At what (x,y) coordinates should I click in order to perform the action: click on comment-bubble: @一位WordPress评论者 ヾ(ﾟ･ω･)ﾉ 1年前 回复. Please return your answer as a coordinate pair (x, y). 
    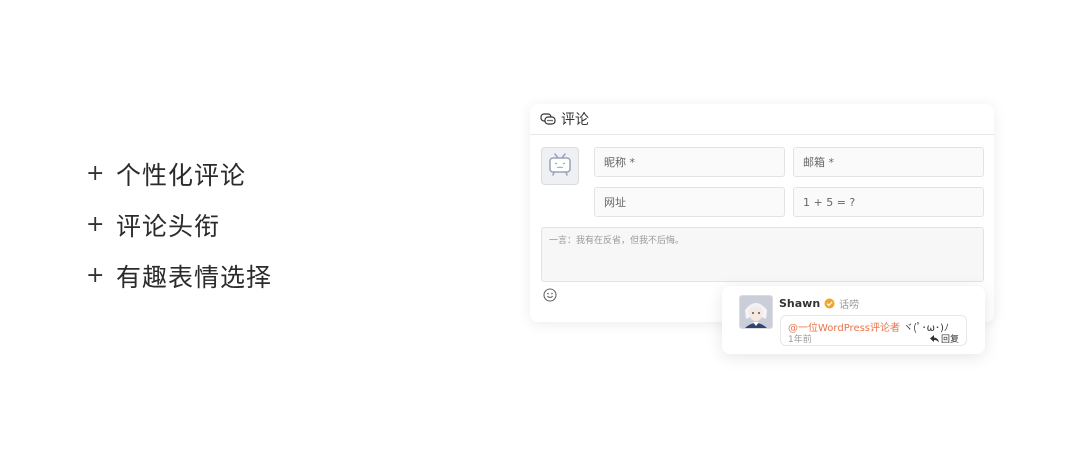
    Looking at the image, I should click on (873, 330).